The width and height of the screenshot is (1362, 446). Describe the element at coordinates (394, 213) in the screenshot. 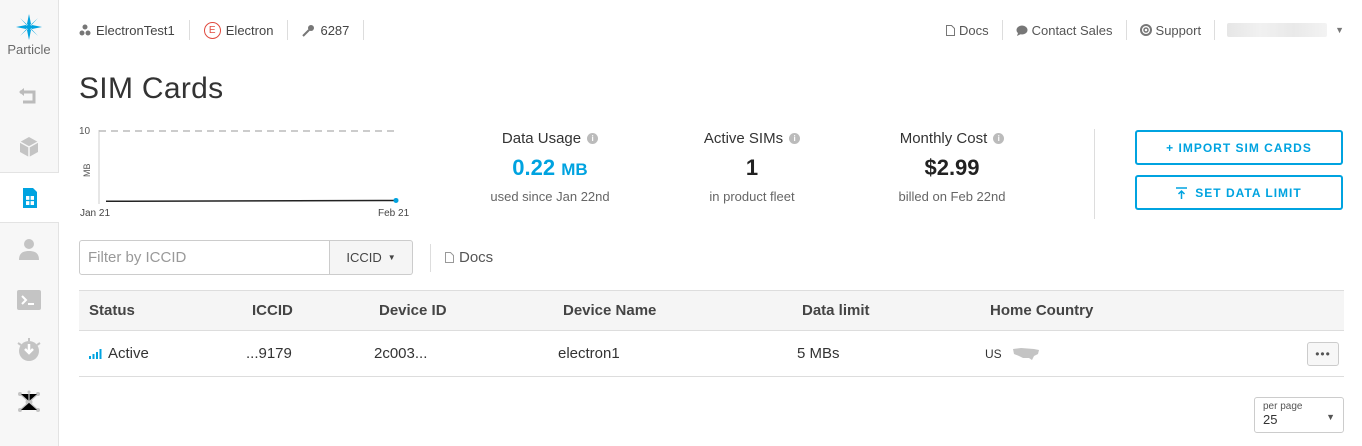

I see `chart-x-label-end: Feb 21` at that location.